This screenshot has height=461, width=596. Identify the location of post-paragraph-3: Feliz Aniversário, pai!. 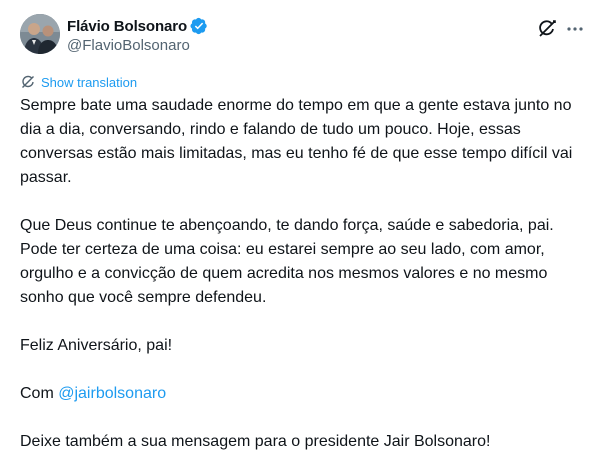
(96, 345).